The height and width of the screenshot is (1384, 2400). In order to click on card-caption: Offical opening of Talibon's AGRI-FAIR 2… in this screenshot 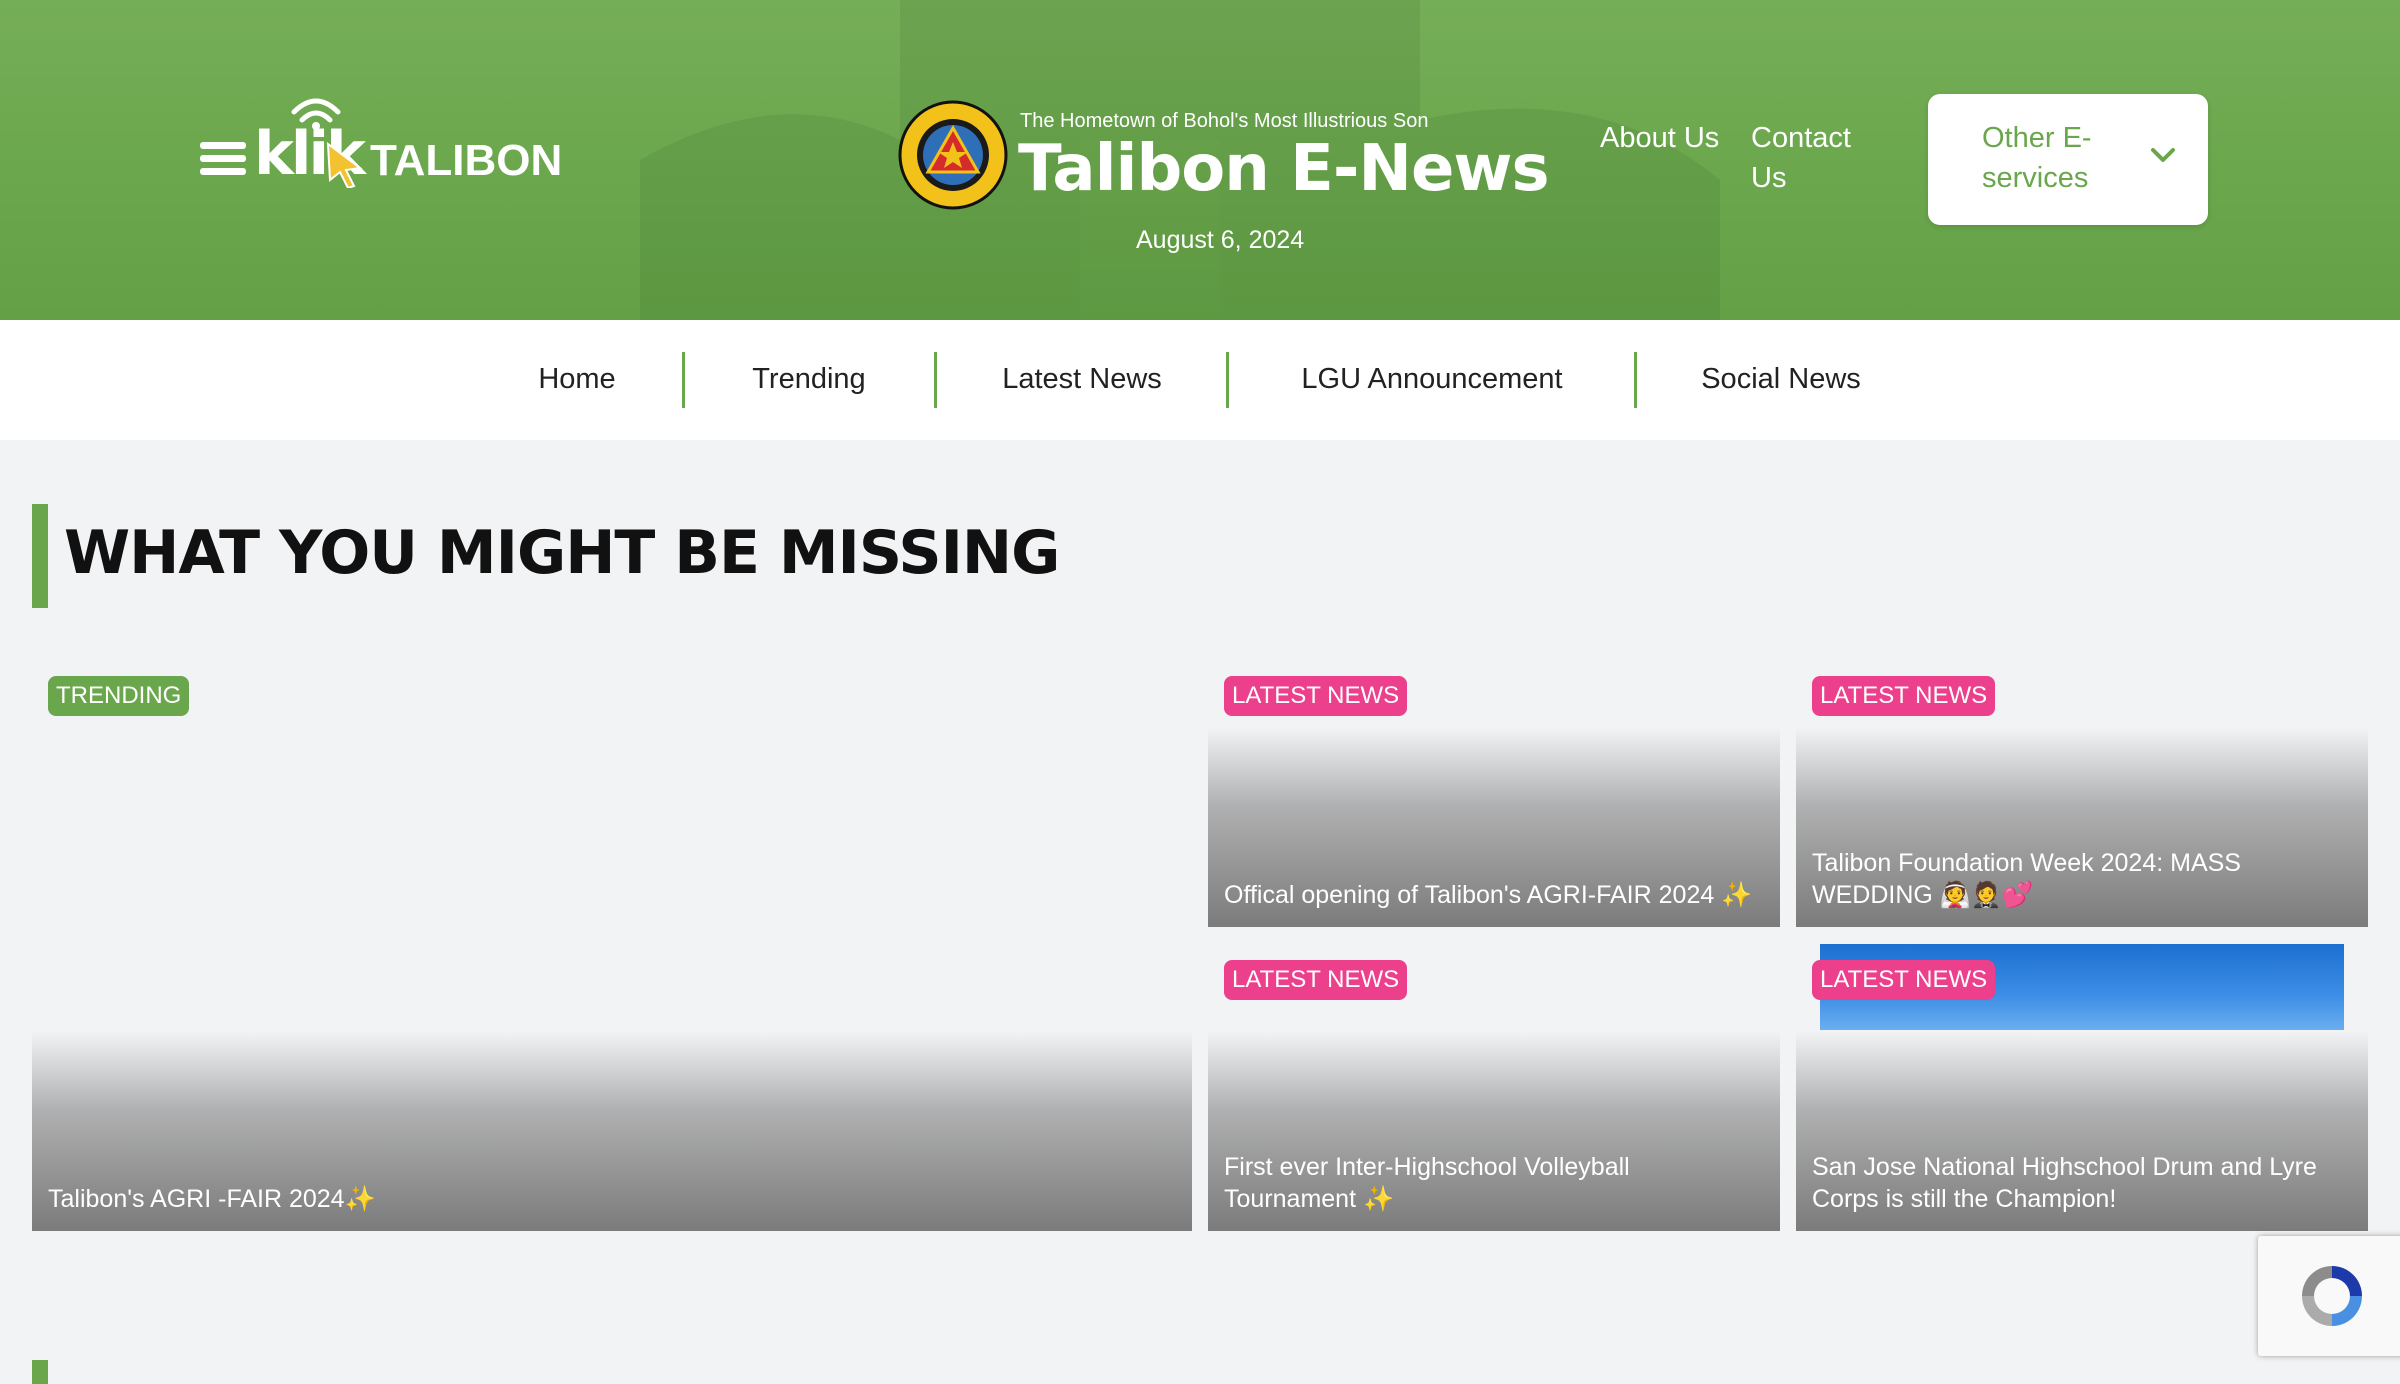, I will do `click(1494, 895)`.